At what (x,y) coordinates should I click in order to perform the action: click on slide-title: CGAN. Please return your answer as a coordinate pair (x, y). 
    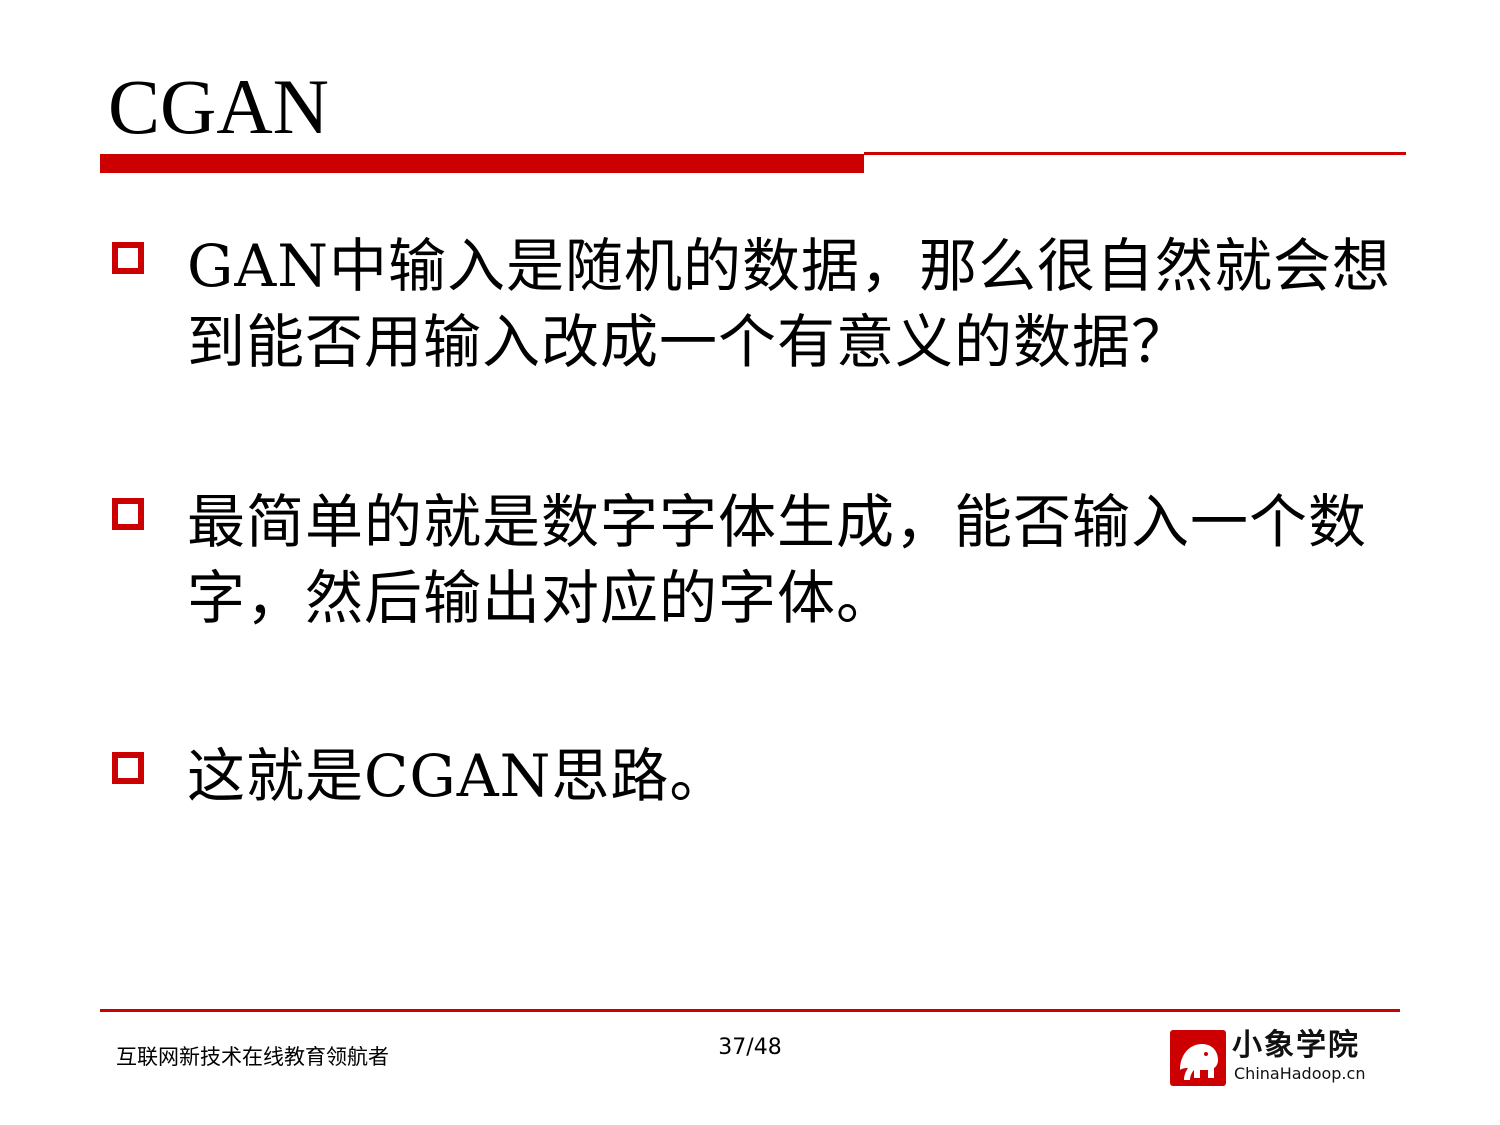
    Looking at the image, I should click on (219, 106).